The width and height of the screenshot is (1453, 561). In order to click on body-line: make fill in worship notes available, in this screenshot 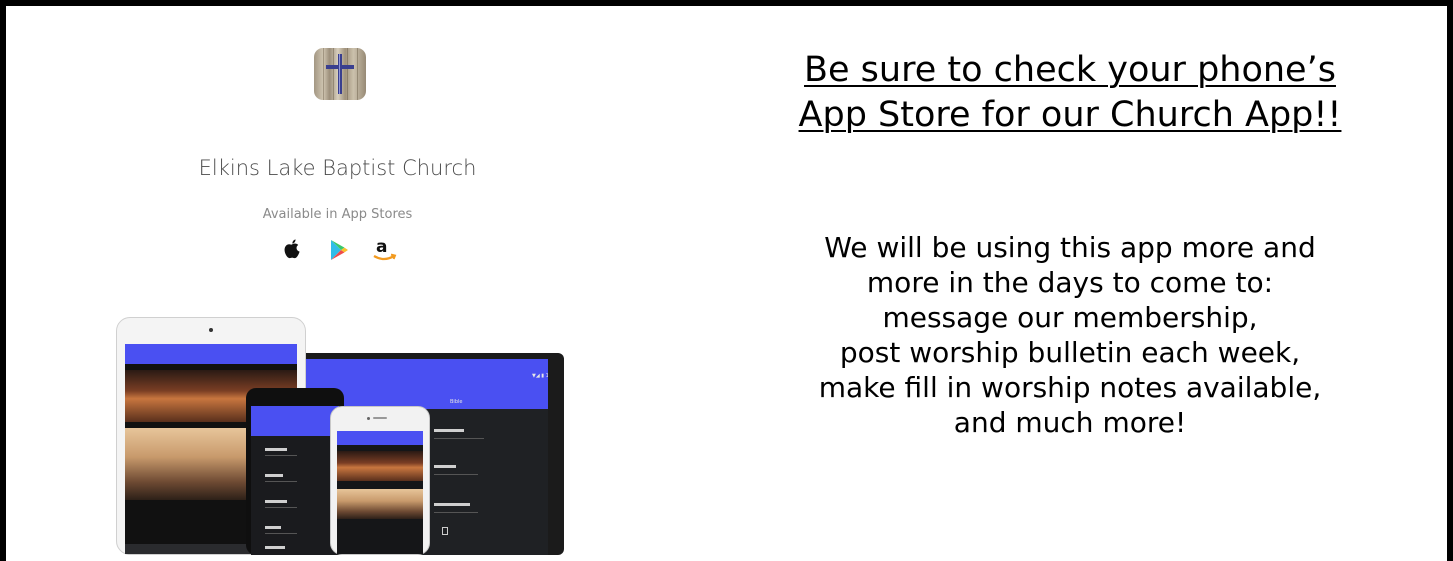, I will do `click(1070, 387)`.